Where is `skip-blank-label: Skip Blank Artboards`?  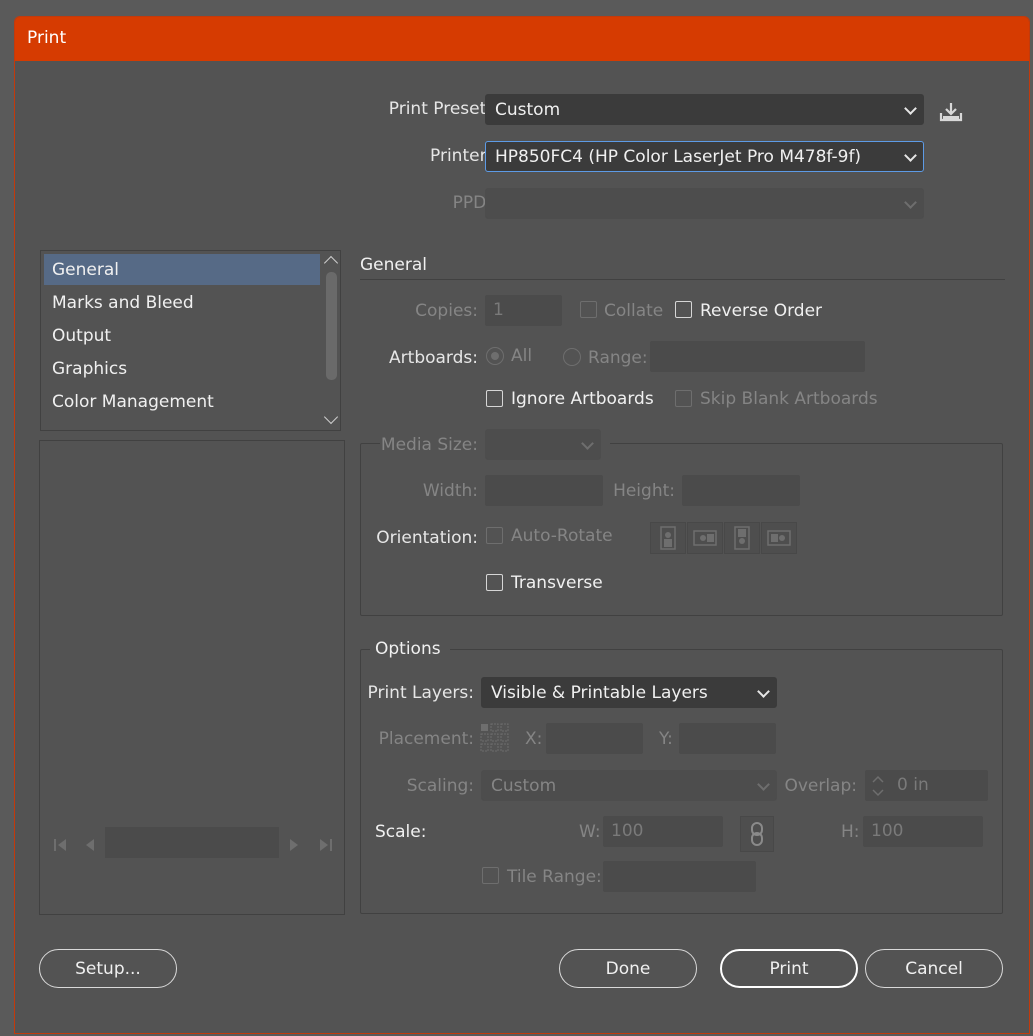
skip-blank-label: Skip Blank Artboards is located at coordinates (789, 399).